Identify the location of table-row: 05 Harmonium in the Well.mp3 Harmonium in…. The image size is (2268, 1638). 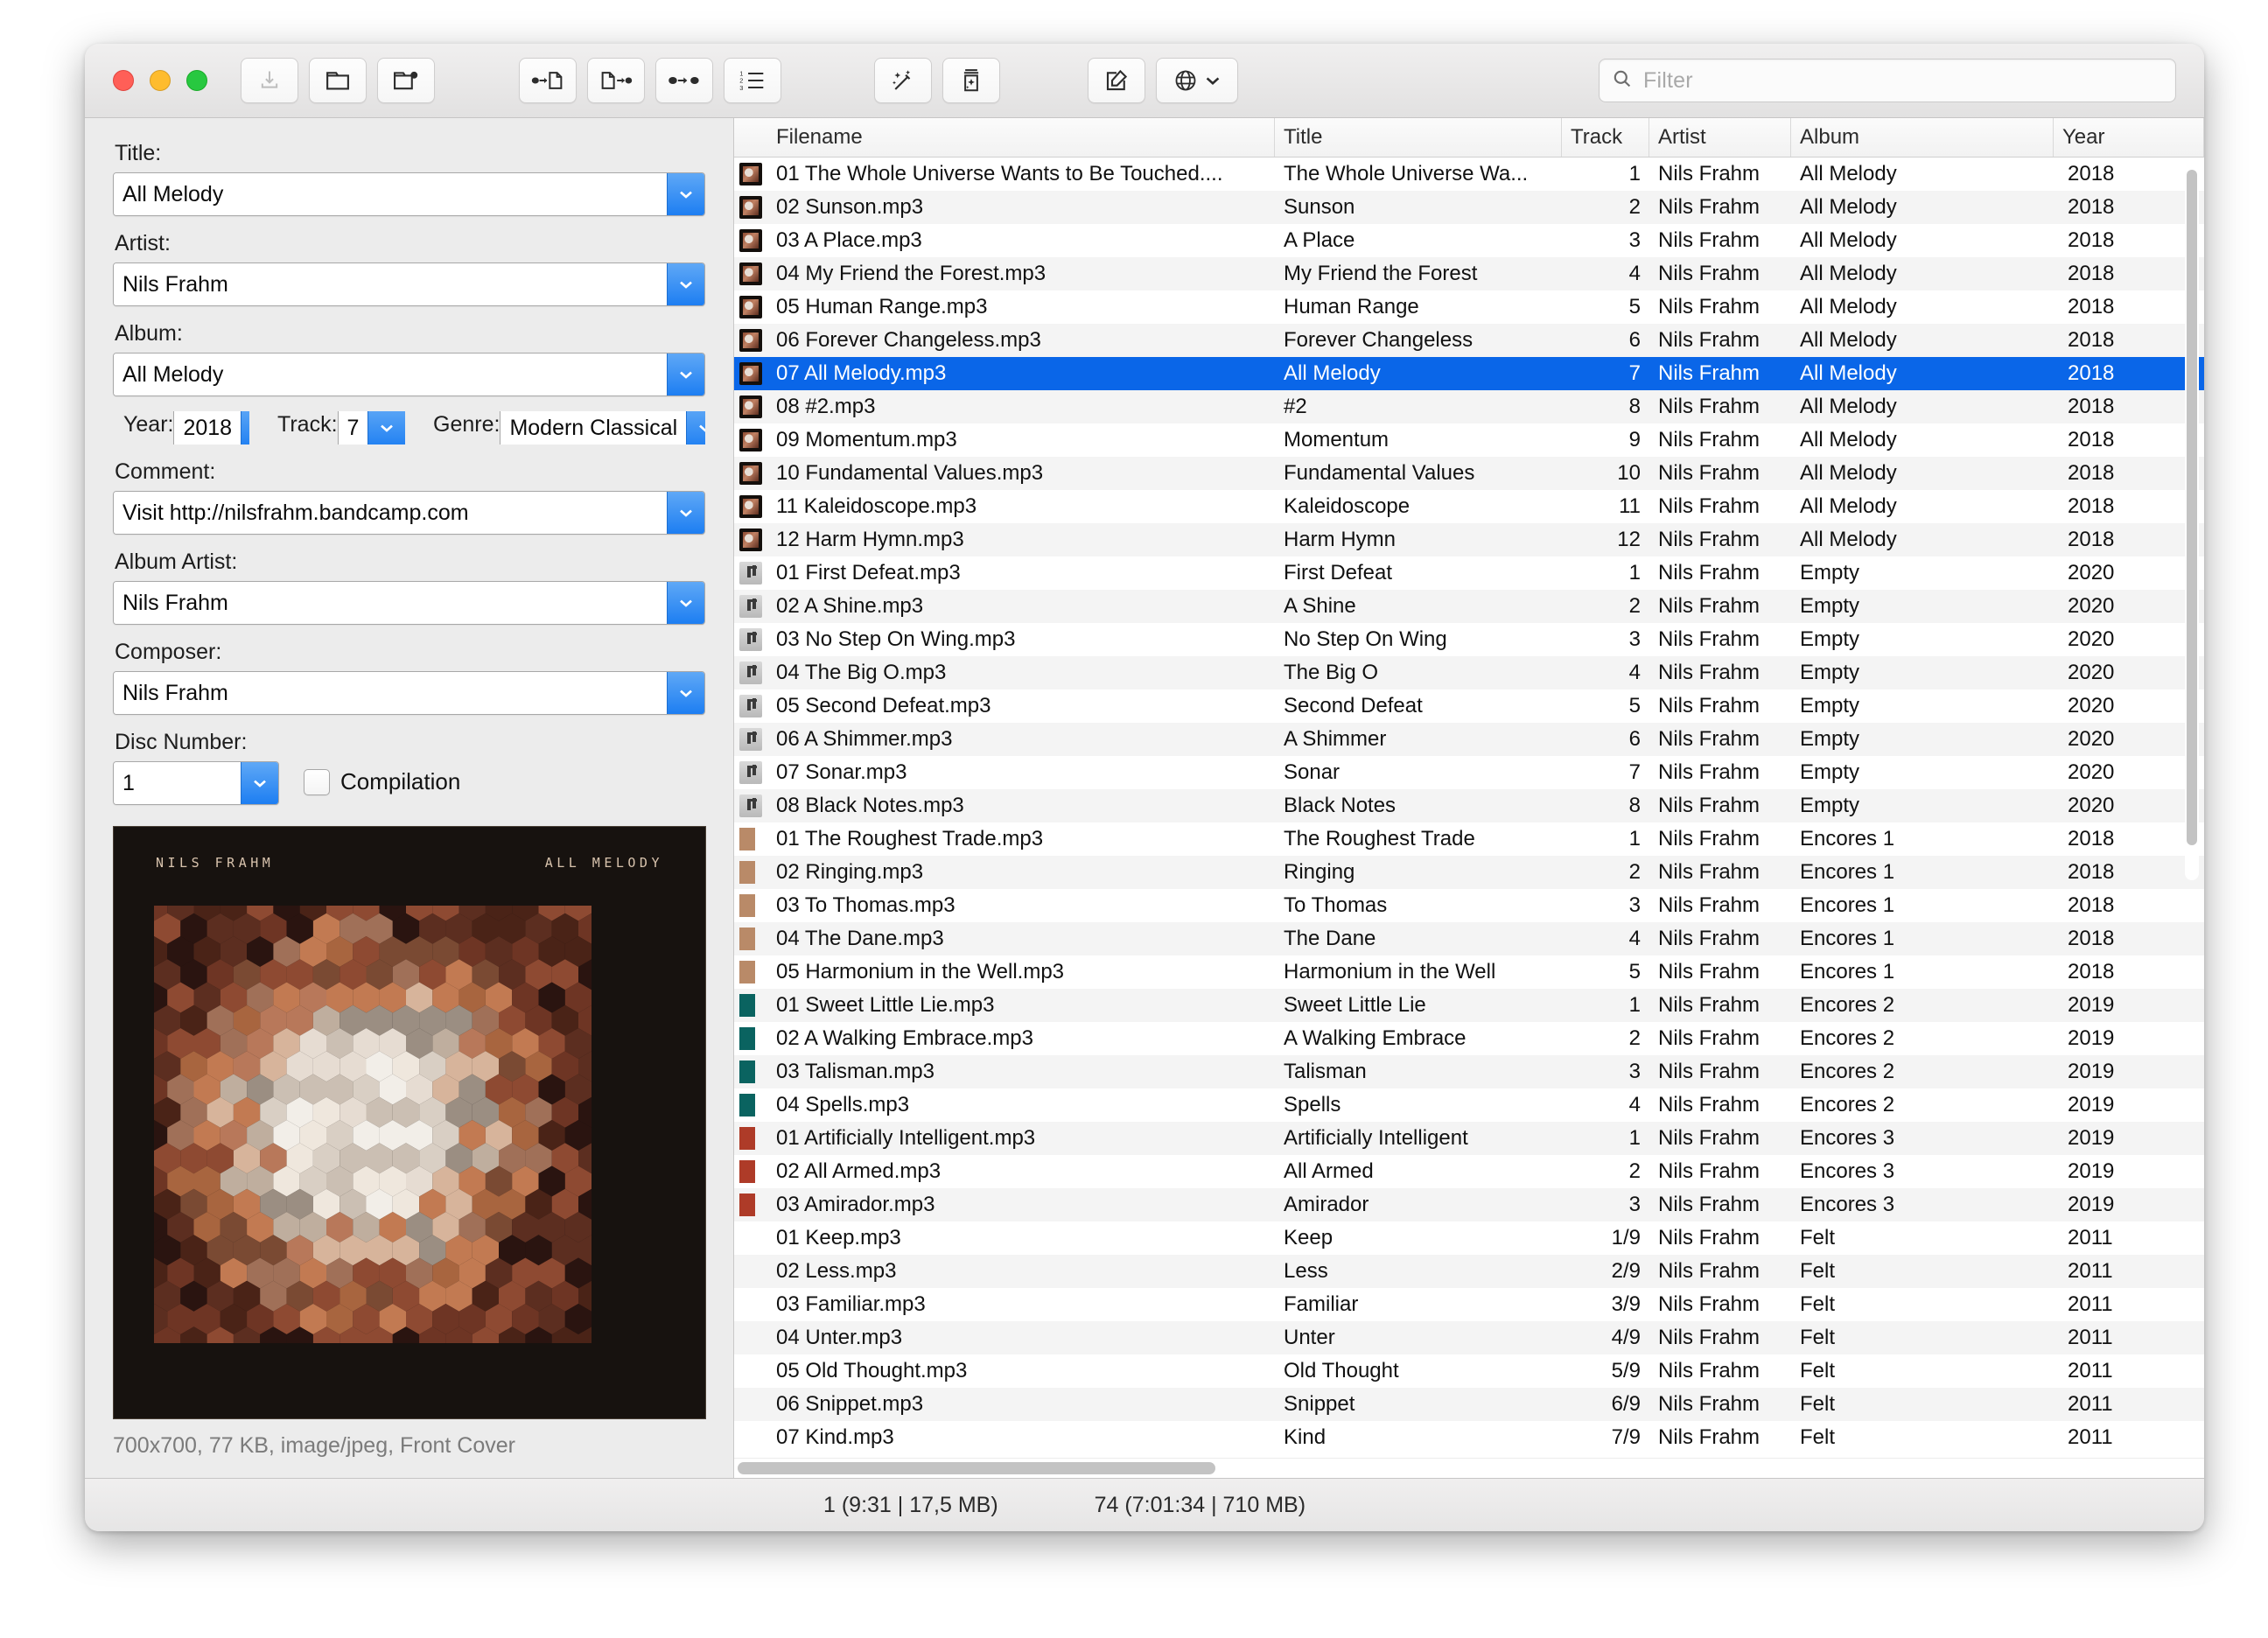
(1469, 972).